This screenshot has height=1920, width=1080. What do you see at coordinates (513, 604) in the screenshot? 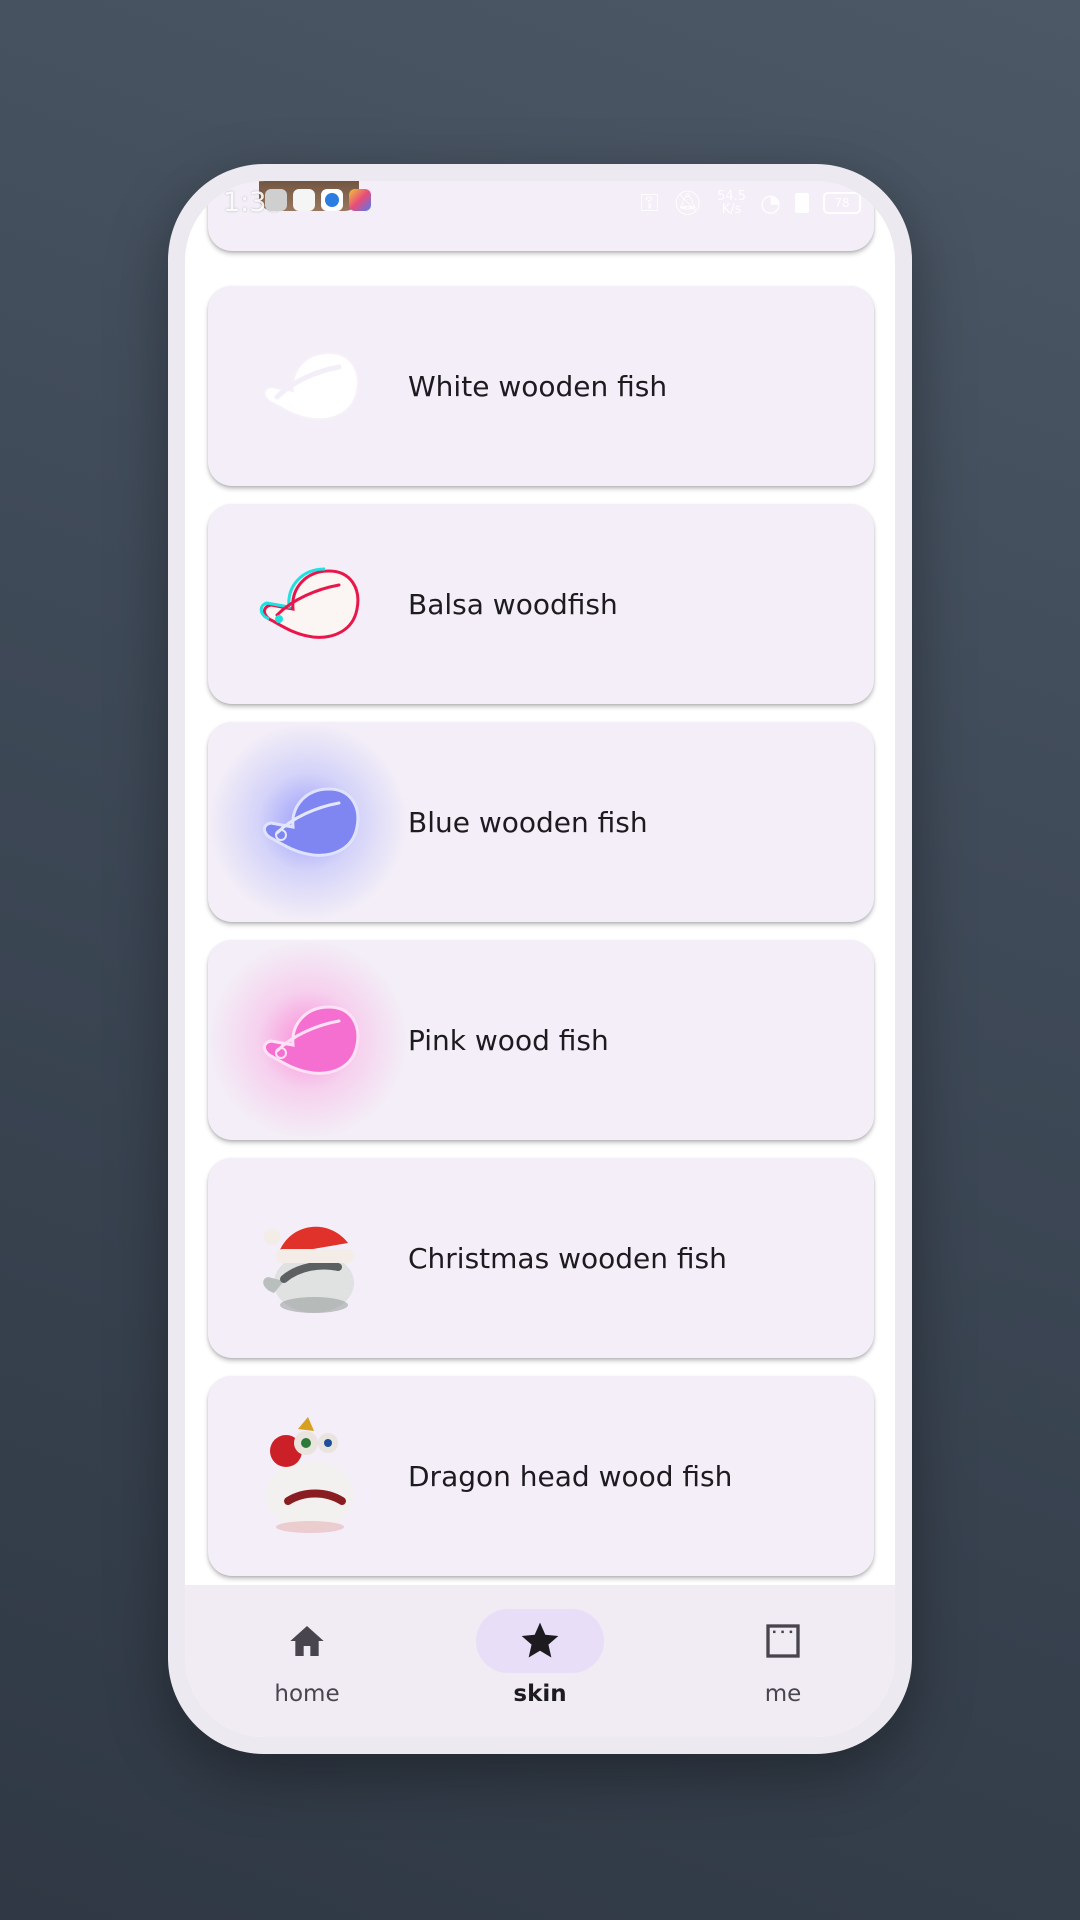
I see `skin-label: Balsa woodfish` at bounding box center [513, 604].